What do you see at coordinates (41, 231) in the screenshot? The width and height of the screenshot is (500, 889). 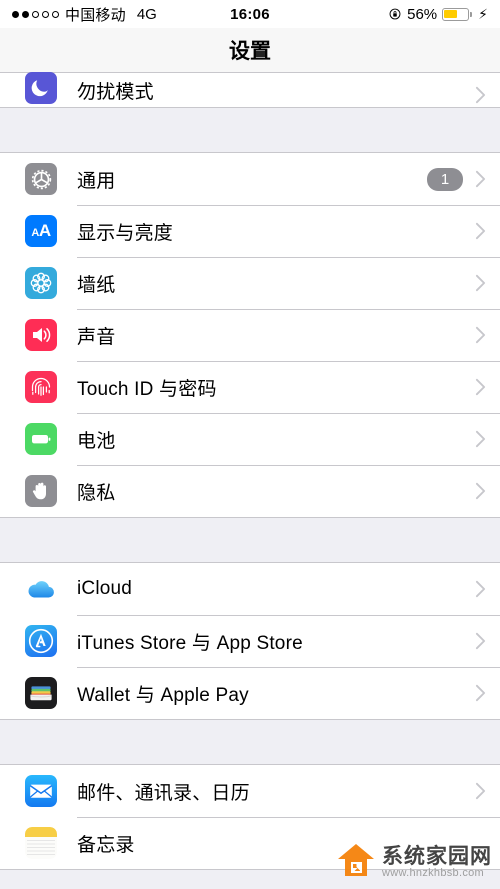 I see `text-size-icon: AA` at bounding box center [41, 231].